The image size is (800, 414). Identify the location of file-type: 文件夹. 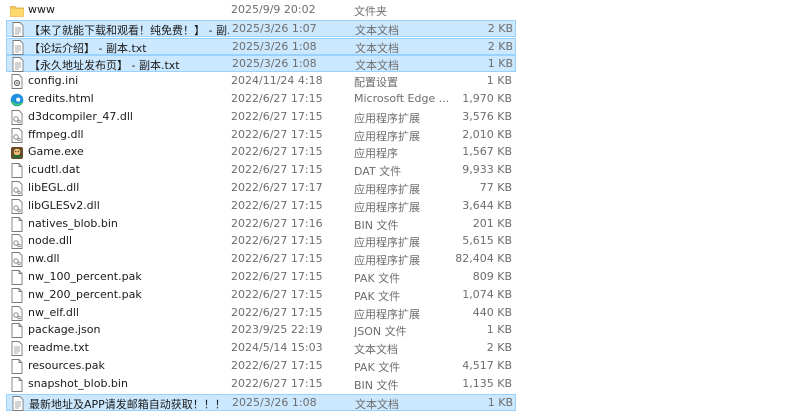
(370, 11).